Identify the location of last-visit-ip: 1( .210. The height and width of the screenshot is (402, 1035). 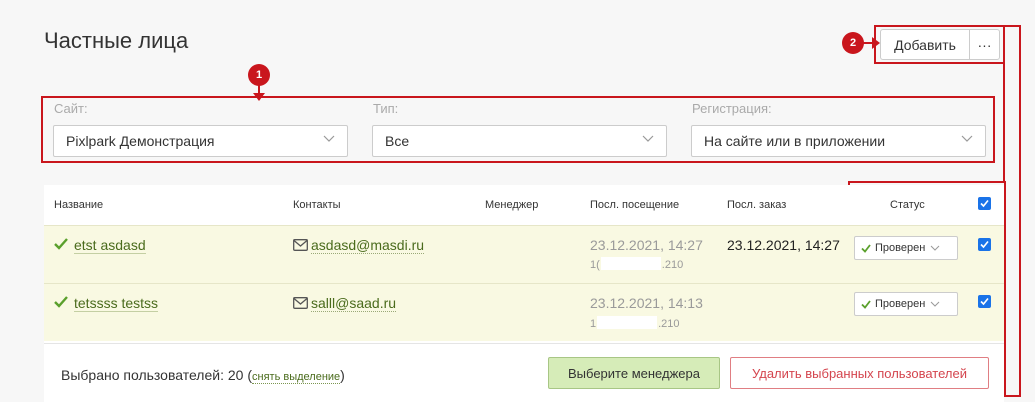
(636, 264).